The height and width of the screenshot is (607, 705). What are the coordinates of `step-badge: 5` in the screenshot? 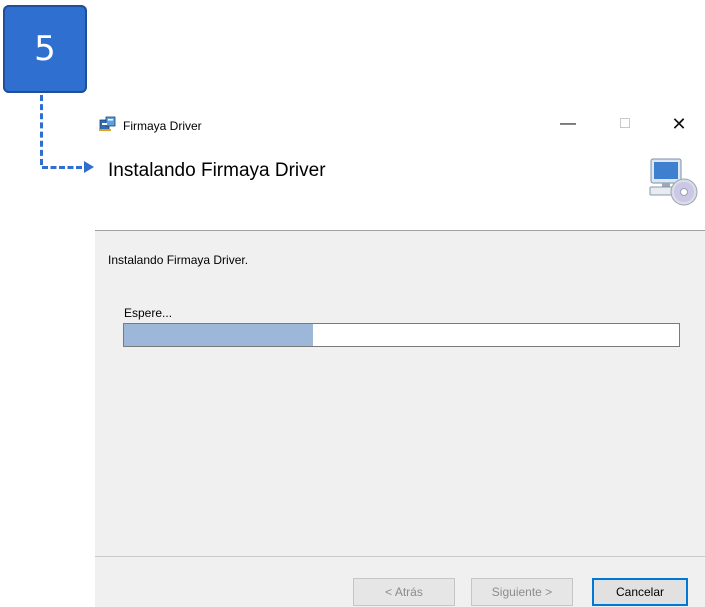 It's located at (45, 49).